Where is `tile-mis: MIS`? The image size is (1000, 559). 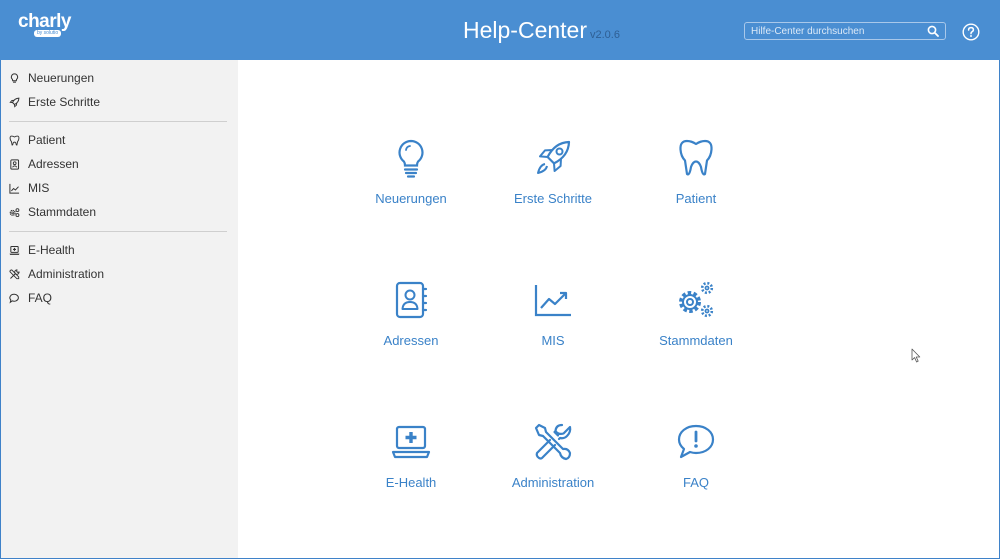
tile-mis: MIS is located at coordinates (553, 320).